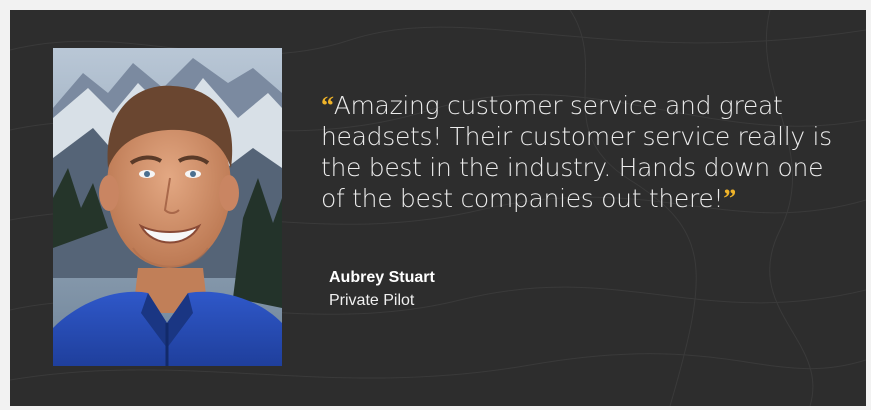  What do you see at coordinates (327, 105) in the screenshot?
I see `open-quote-mark: “` at bounding box center [327, 105].